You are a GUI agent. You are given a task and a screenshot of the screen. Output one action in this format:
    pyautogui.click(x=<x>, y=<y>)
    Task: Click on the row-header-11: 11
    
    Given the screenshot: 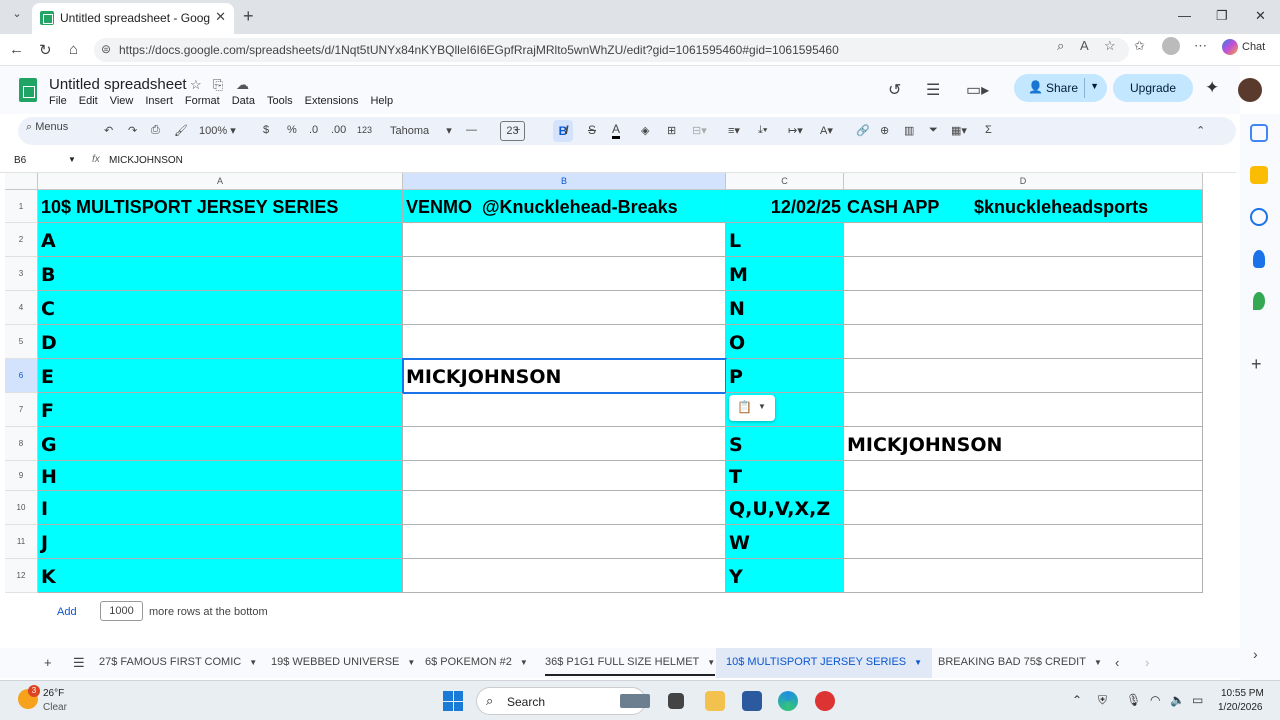 What is the action you would take?
    pyautogui.click(x=21, y=542)
    